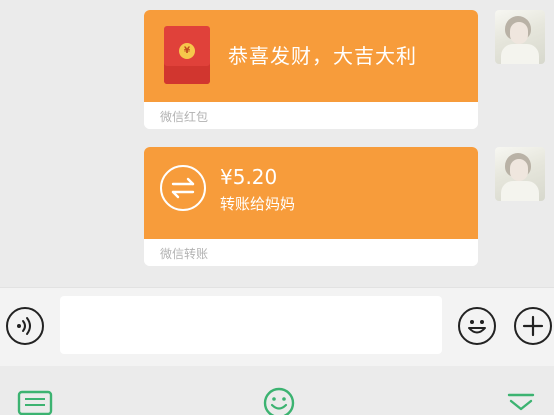 This screenshot has height=415, width=554. Describe the element at coordinates (311, 252) in the screenshot. I see `transfer-footer: 微信转账` at that location.